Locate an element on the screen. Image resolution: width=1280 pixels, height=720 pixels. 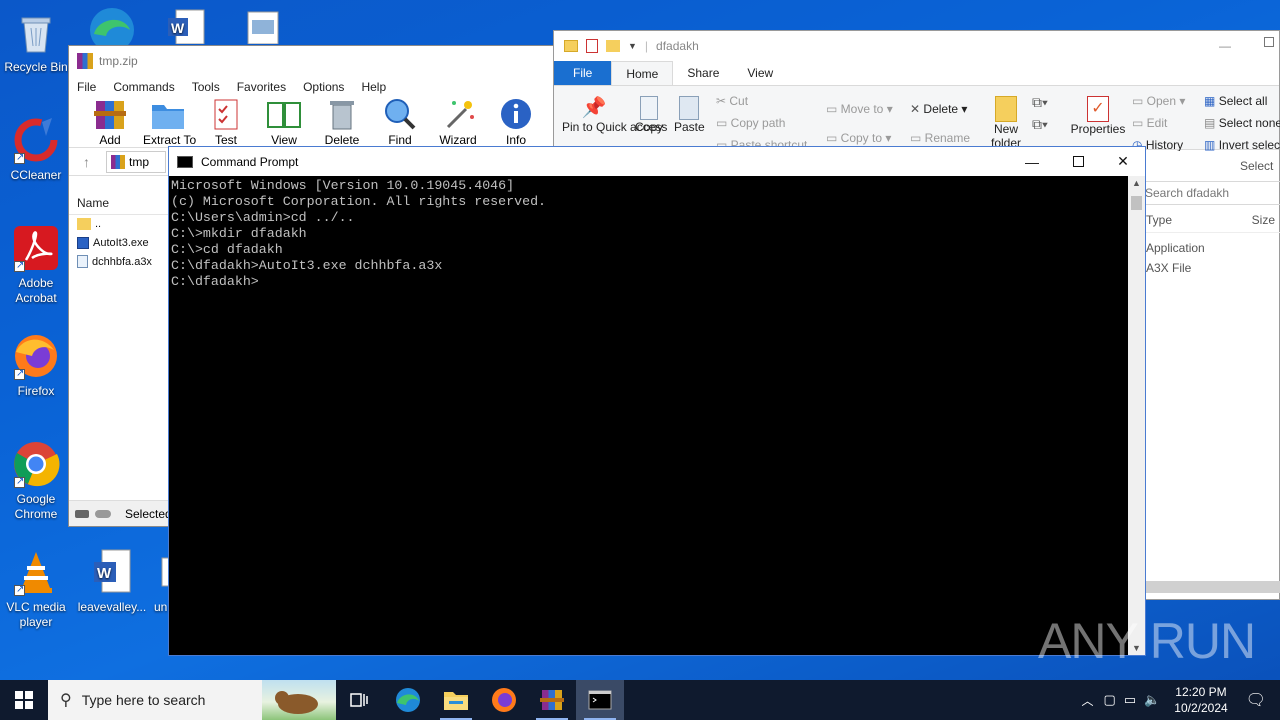
taskbar-command-prompt is located at coordinates (600, 700).